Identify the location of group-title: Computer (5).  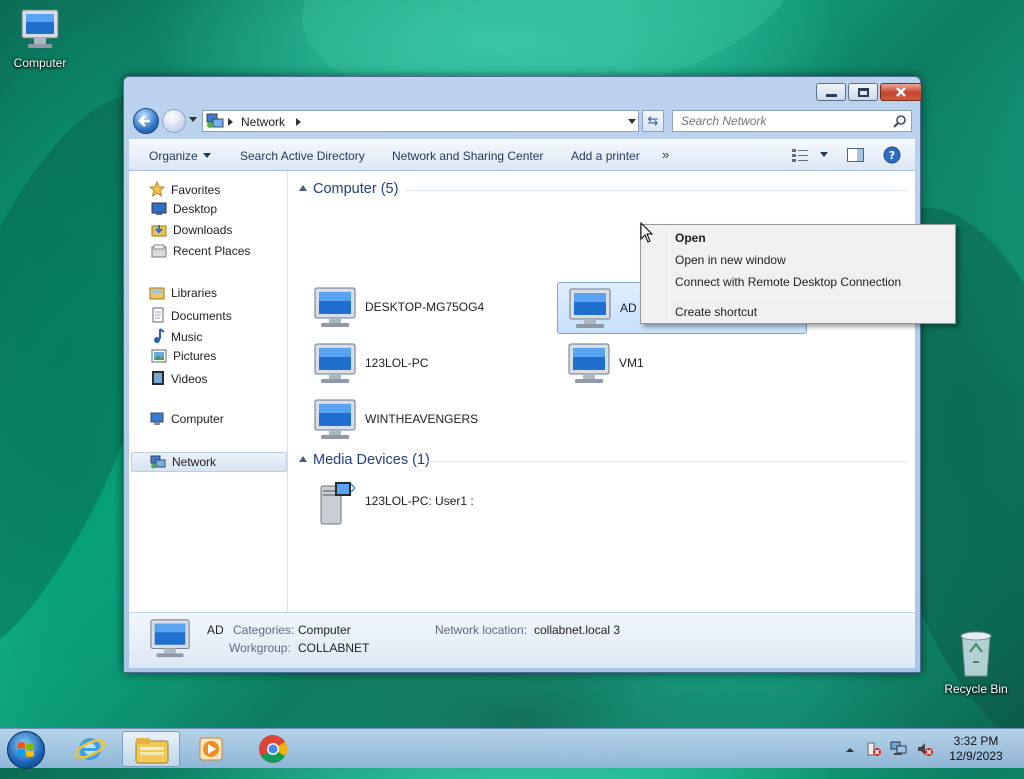
(356, 189).